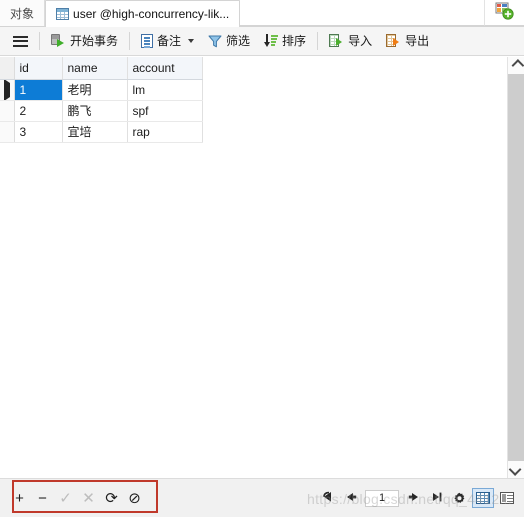  I want to click on first-record-button, so click(327, 498).